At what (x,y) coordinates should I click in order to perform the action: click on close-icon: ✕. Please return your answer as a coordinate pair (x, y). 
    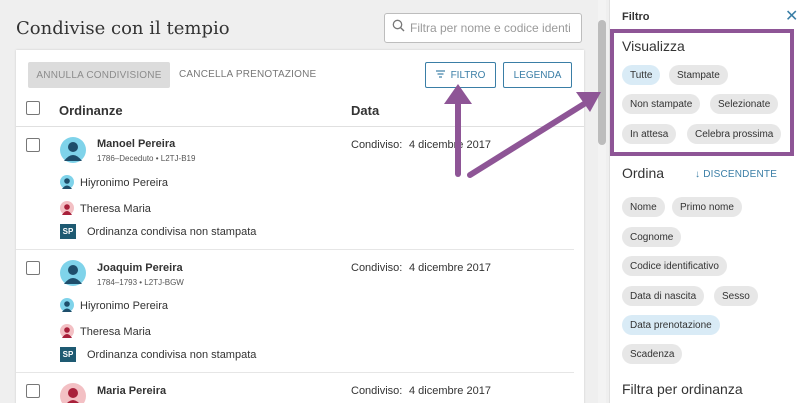
    Looking at the image, I should click on (791, 16).